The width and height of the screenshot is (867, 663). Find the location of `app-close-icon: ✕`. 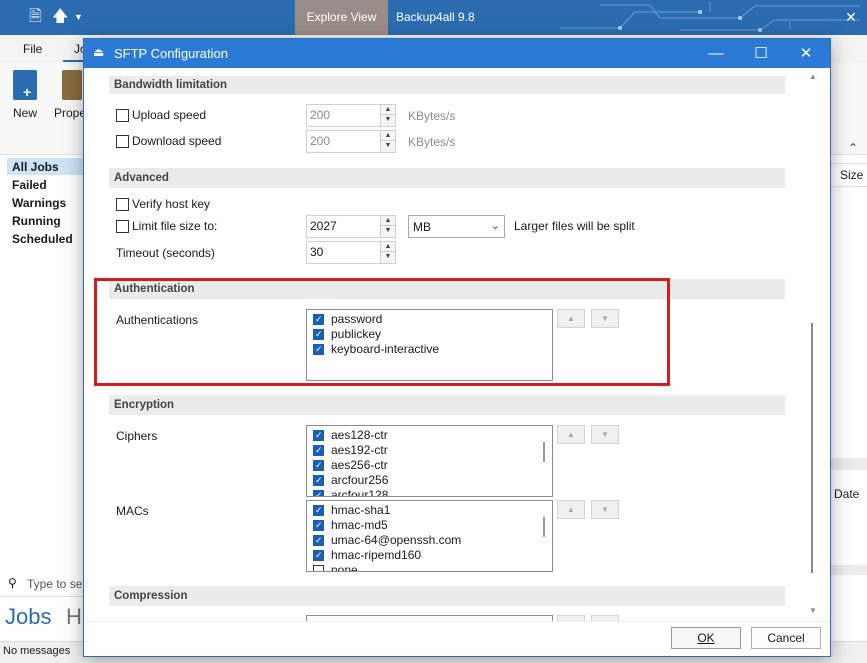

app-close-icon: ✕ is located at coordinates (851, 17).